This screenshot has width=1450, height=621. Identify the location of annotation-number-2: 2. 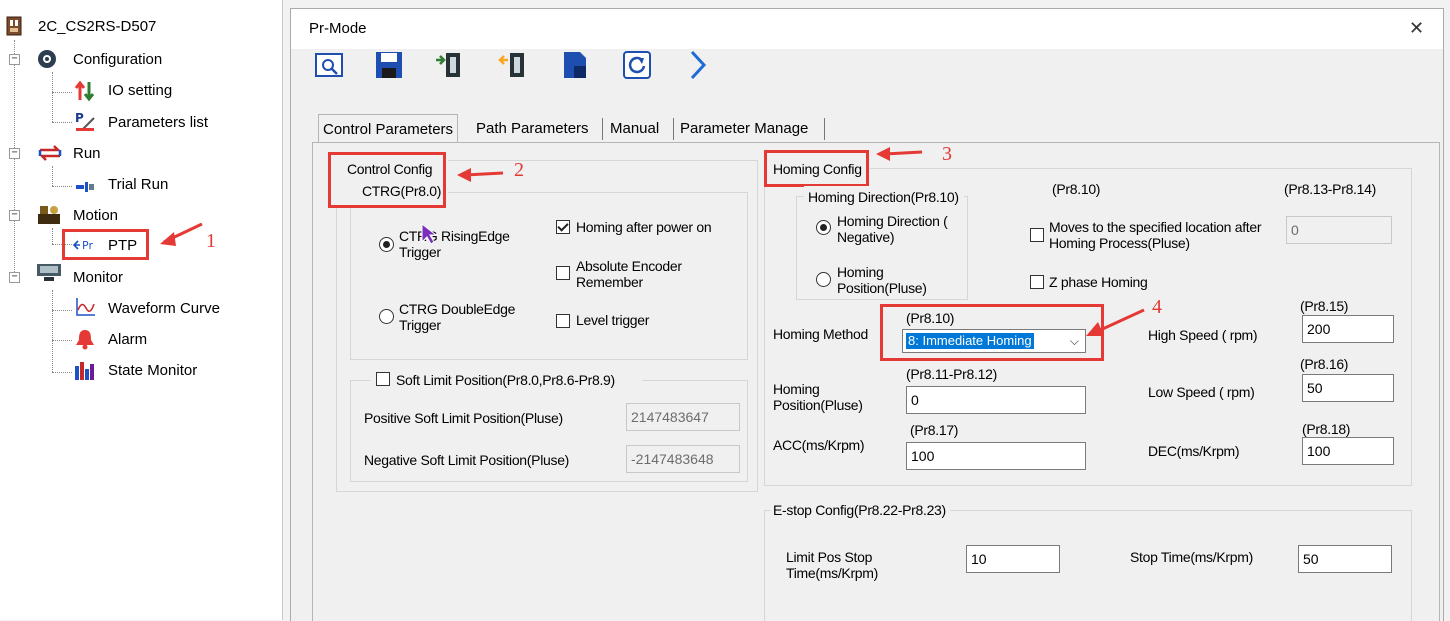
(519, 170).